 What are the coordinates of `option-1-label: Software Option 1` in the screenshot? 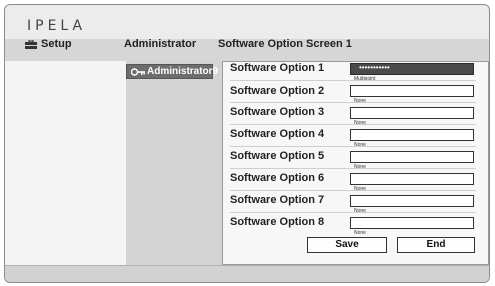 It's located at (277, 68).